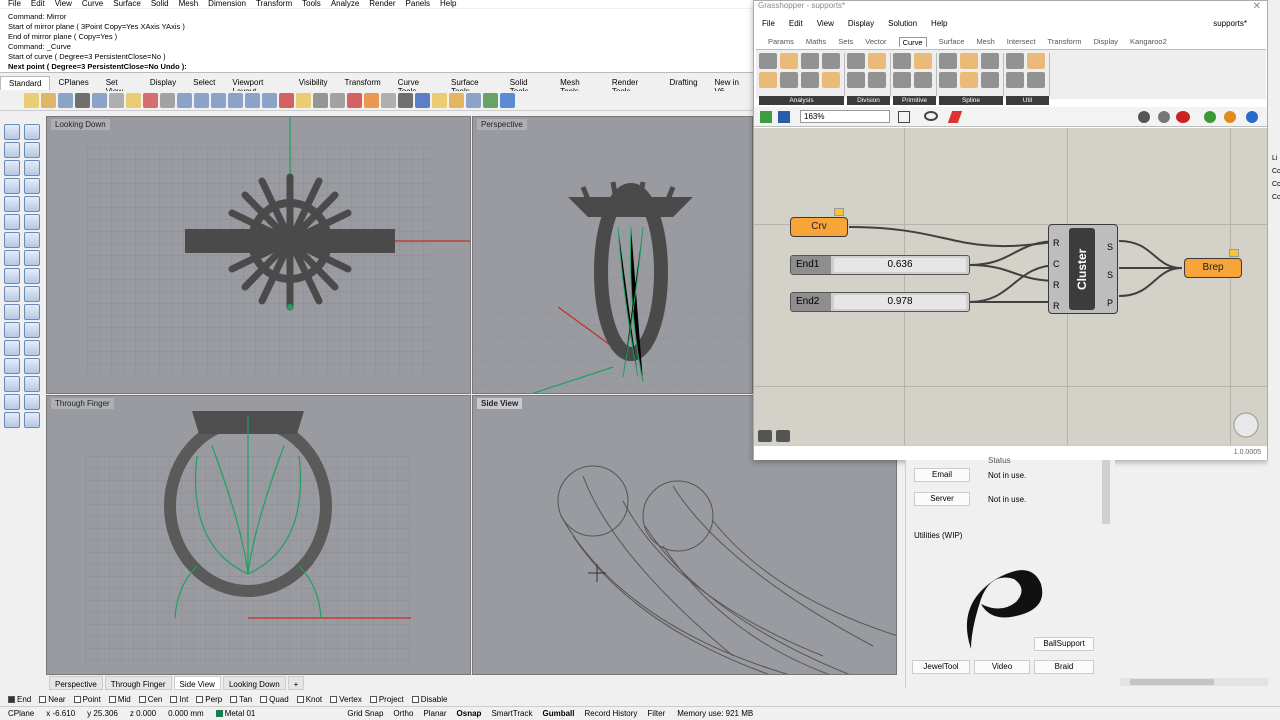  What do you see at coordinates (1183, 117) in the screenshot?
I see `selected-preview-icon` at bounding box center [1183, 117].